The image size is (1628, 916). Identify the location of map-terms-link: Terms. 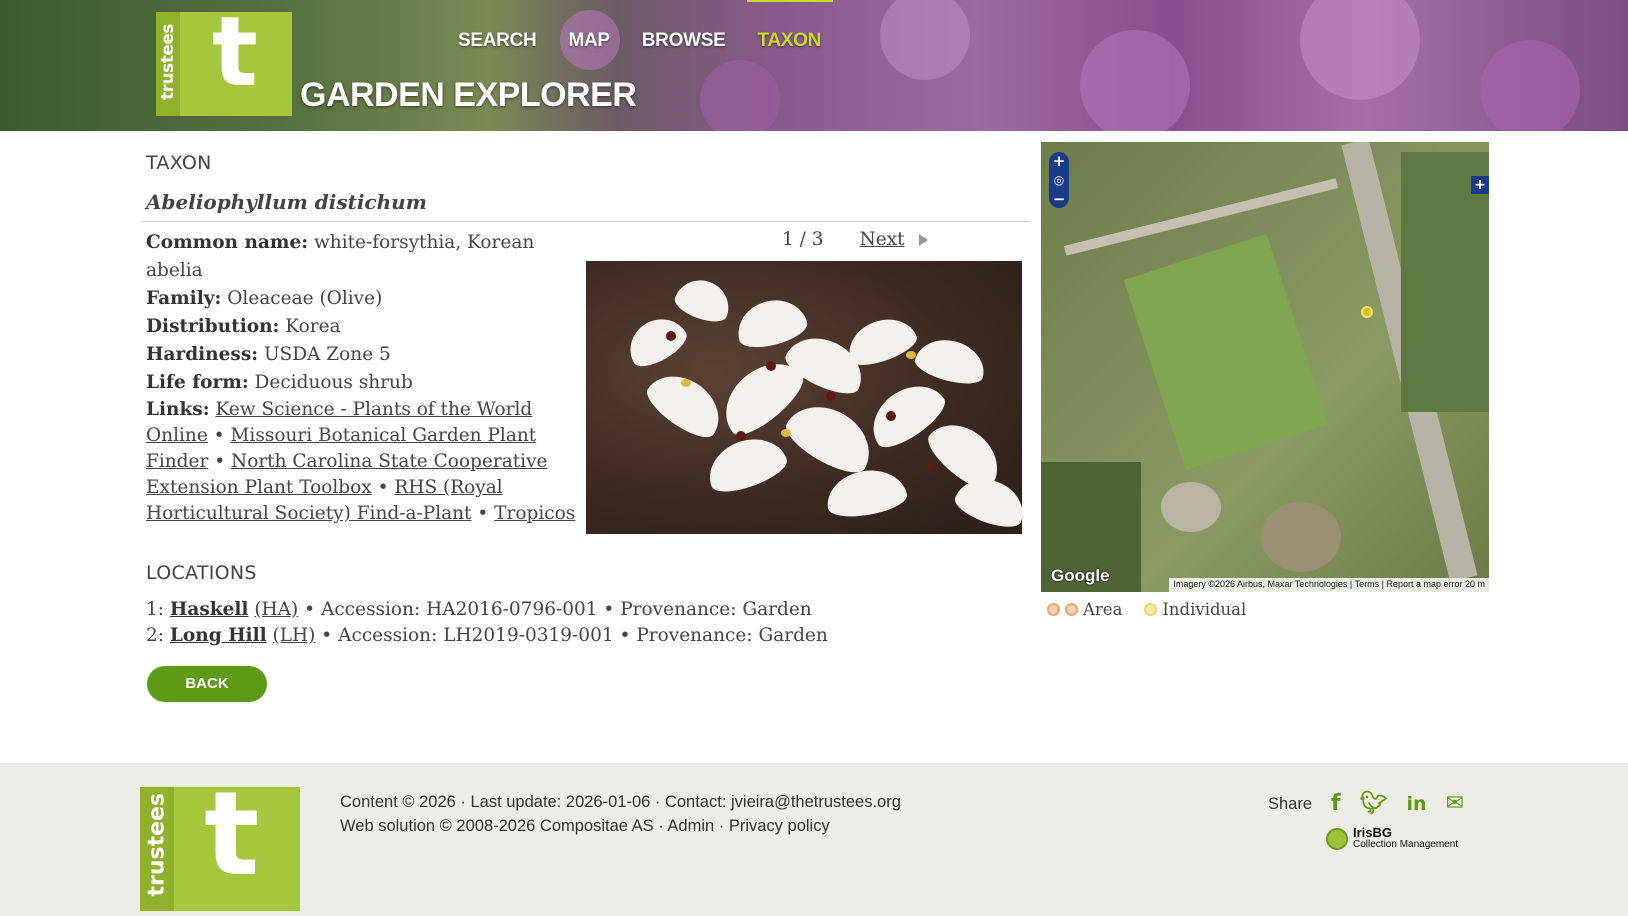
(1367, 584).